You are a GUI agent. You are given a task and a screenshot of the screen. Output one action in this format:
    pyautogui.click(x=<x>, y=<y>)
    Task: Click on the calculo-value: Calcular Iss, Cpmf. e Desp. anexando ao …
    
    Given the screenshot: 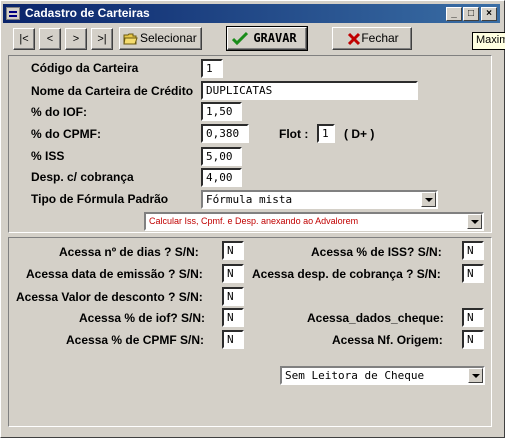 What is the action you would take?
    pyautogui.click(x=254, y=221)
    